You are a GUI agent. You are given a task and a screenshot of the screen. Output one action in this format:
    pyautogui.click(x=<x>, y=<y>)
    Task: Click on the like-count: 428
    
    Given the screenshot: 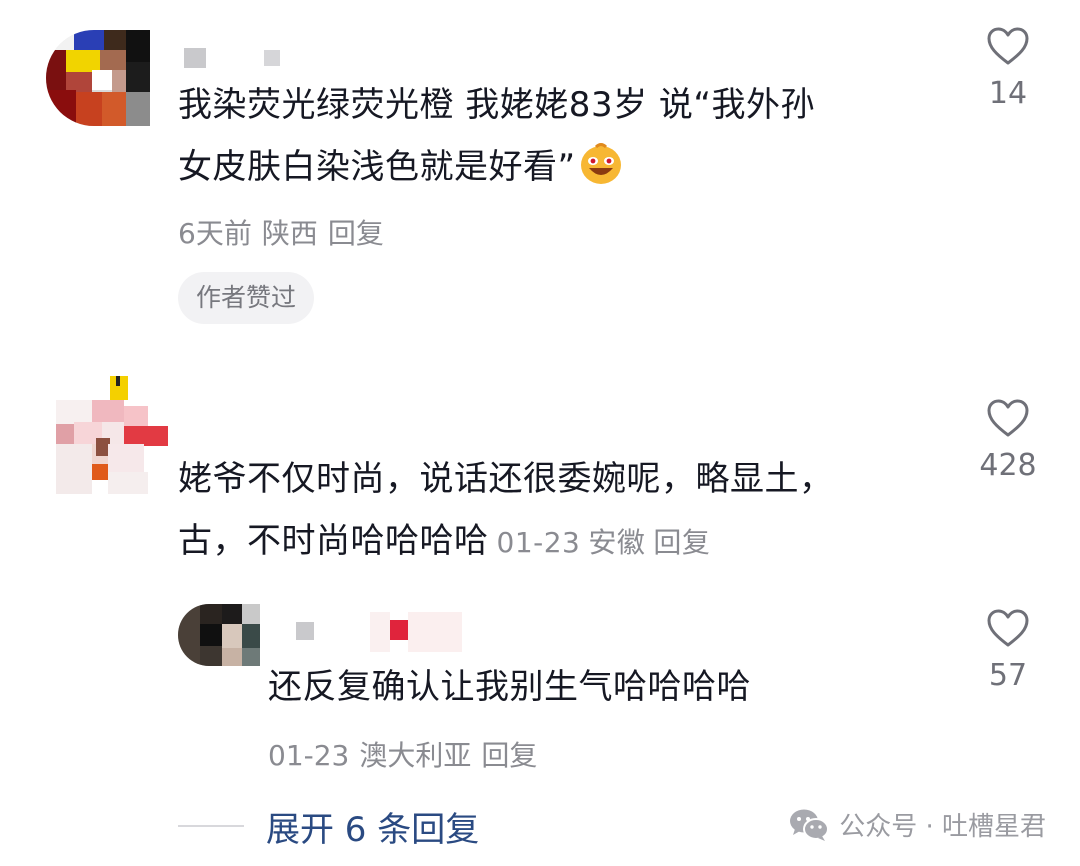 What is the action you would take?
    pyautogui.click(x=1008, y=465)
    